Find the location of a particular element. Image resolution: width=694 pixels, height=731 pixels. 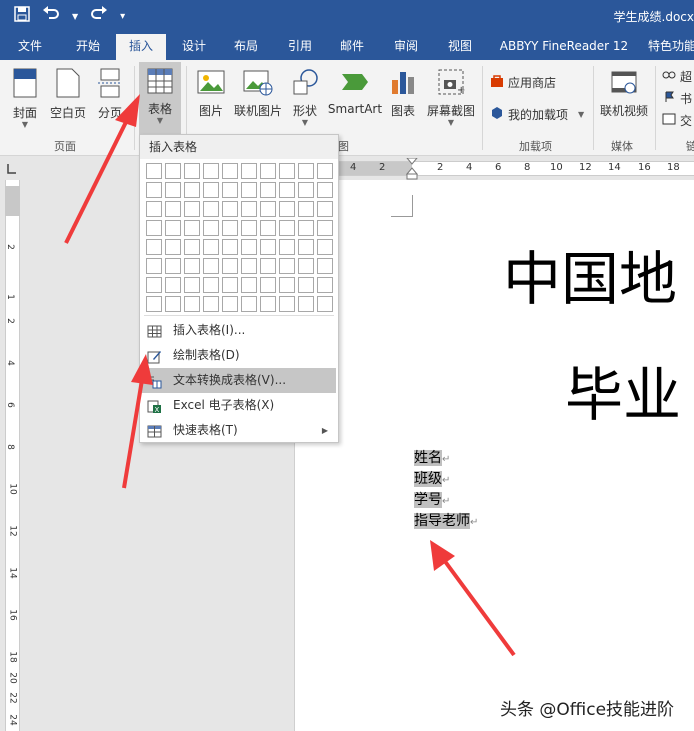

menu-item-draw-table: 绘制表格(D) is located at coordinates (239, 355).